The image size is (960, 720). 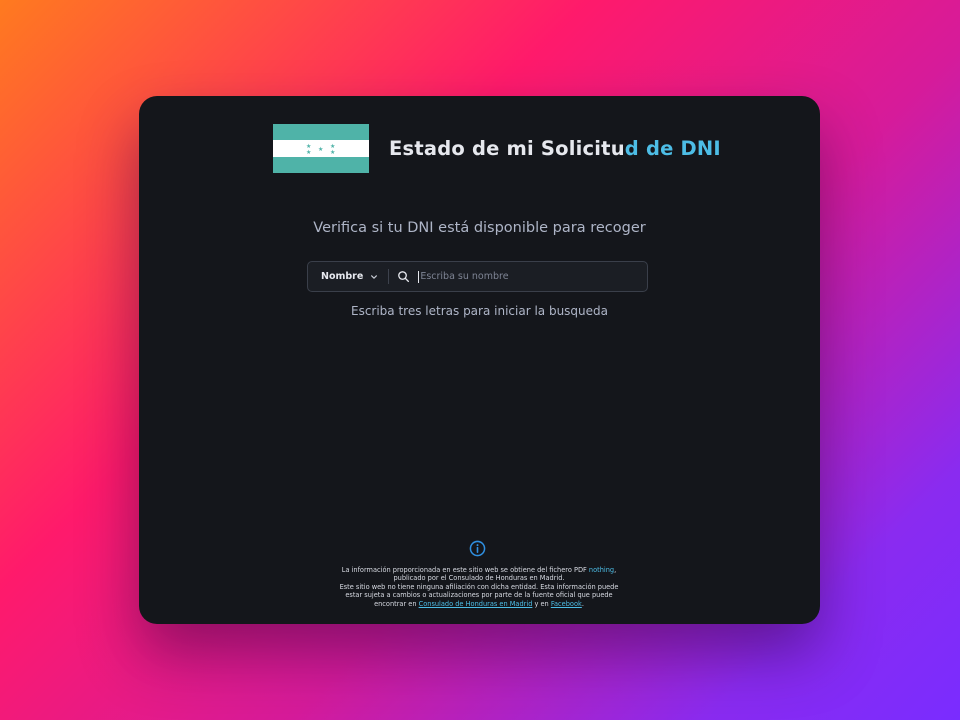 What do you see at coordinates (566, 604) in the screenshot?
I see `facebook-link: Facebook` at bounding box center [566, 604].